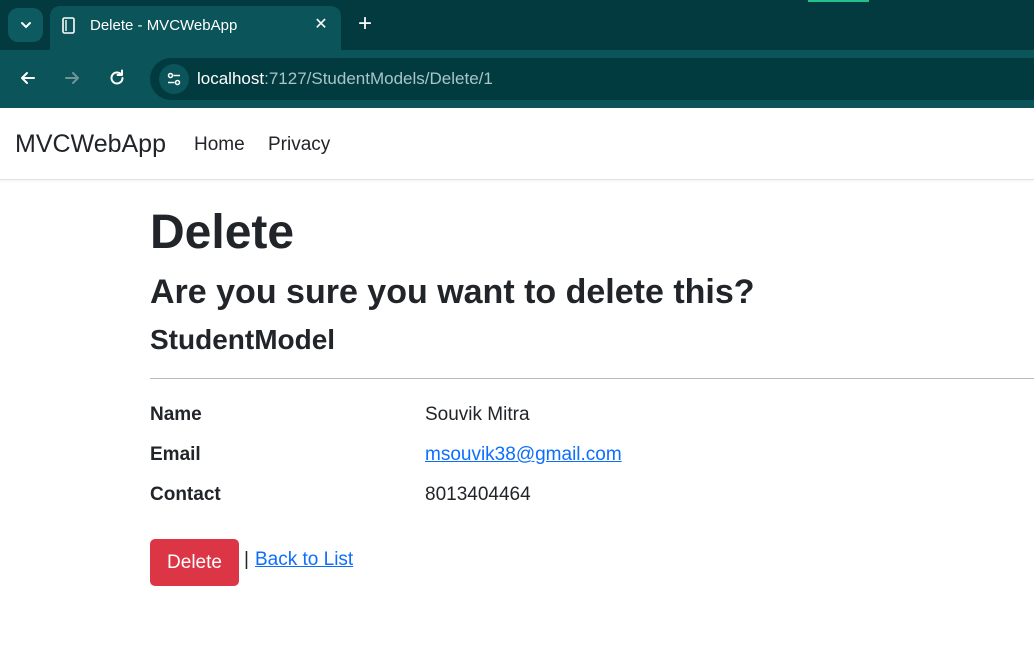  Describe the element at coordinates (299, 145) in the screenshot. I see `nav-link-privacy: Privacy` at that location.